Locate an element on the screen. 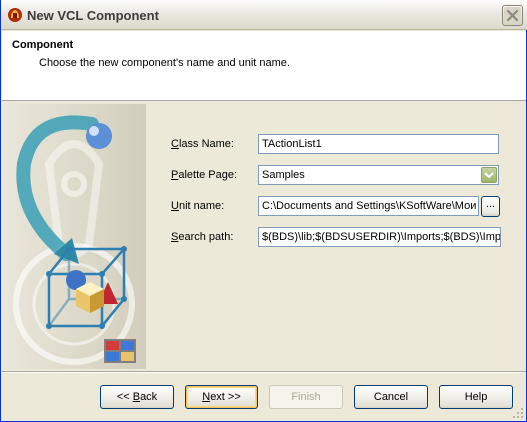 Image resolution: width=527 pixels, height=422 pixels. cancel-button: Cancel is located at coordinates (391, 397).